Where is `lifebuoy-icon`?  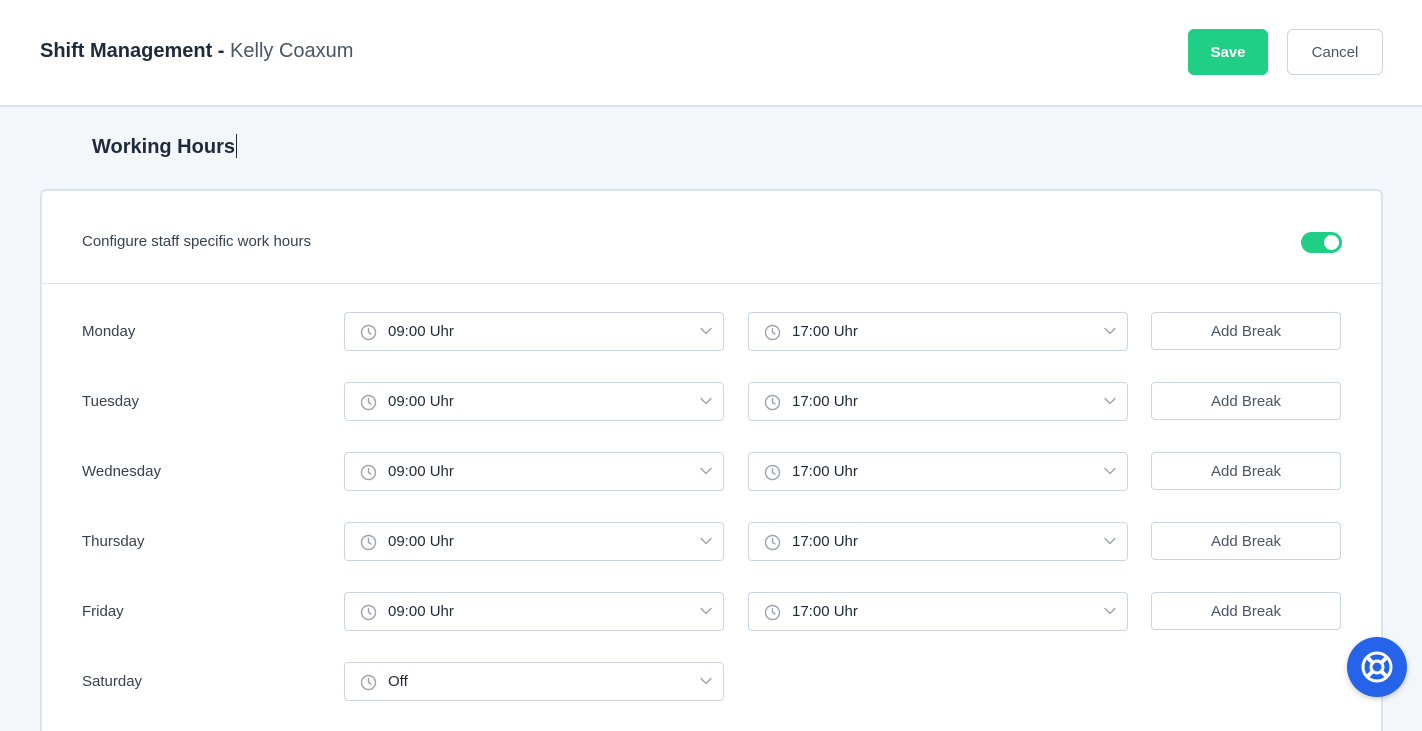
lifebuoy-icon is located at coordinates (1377, 667).